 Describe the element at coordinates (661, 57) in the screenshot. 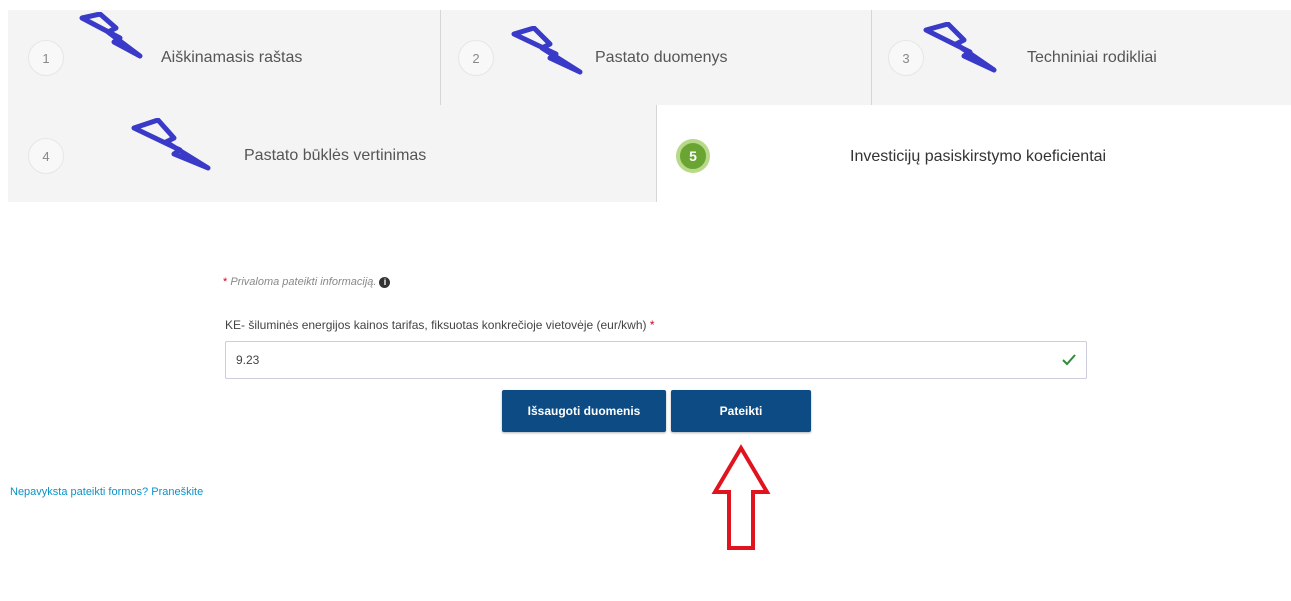

I see `step-label: Pastato duomenys` at that location.